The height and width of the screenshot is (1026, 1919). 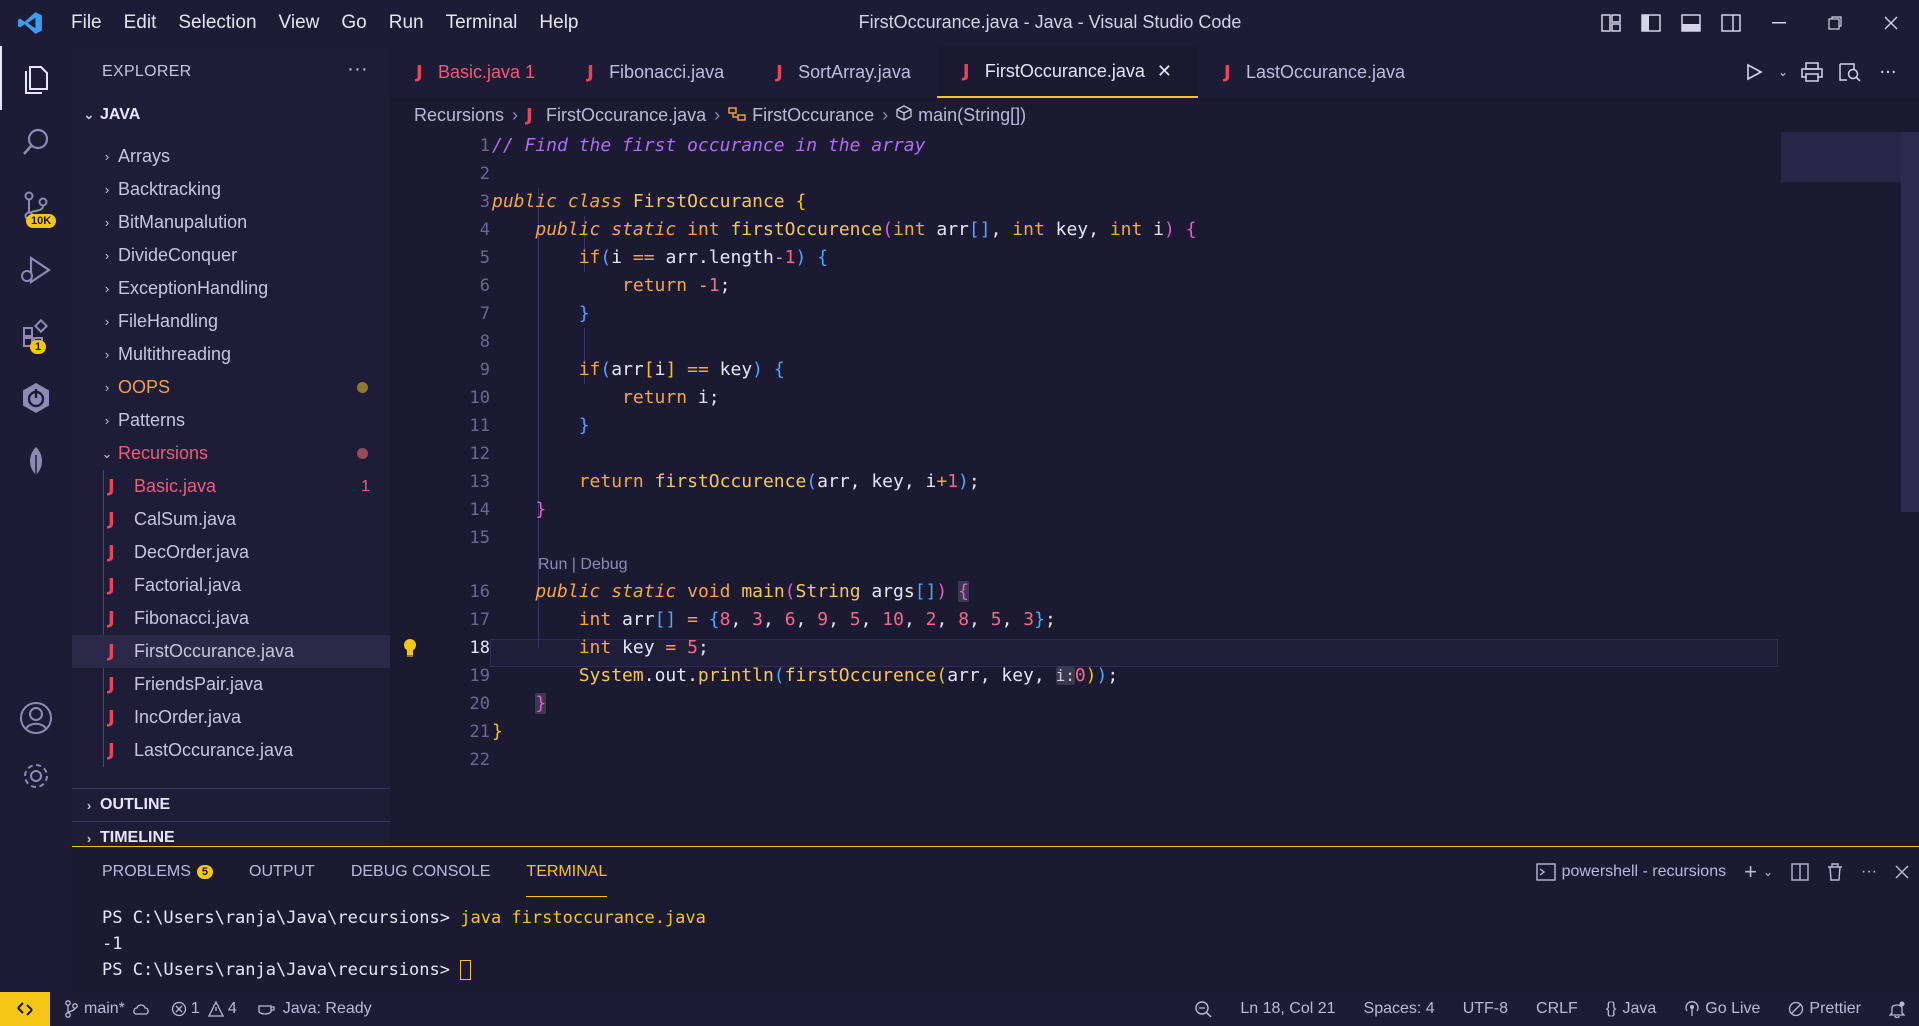 What do you see at coordinates (36, 142) in the screenshot?
I see `search-icon` at bounding box center [36, 142].